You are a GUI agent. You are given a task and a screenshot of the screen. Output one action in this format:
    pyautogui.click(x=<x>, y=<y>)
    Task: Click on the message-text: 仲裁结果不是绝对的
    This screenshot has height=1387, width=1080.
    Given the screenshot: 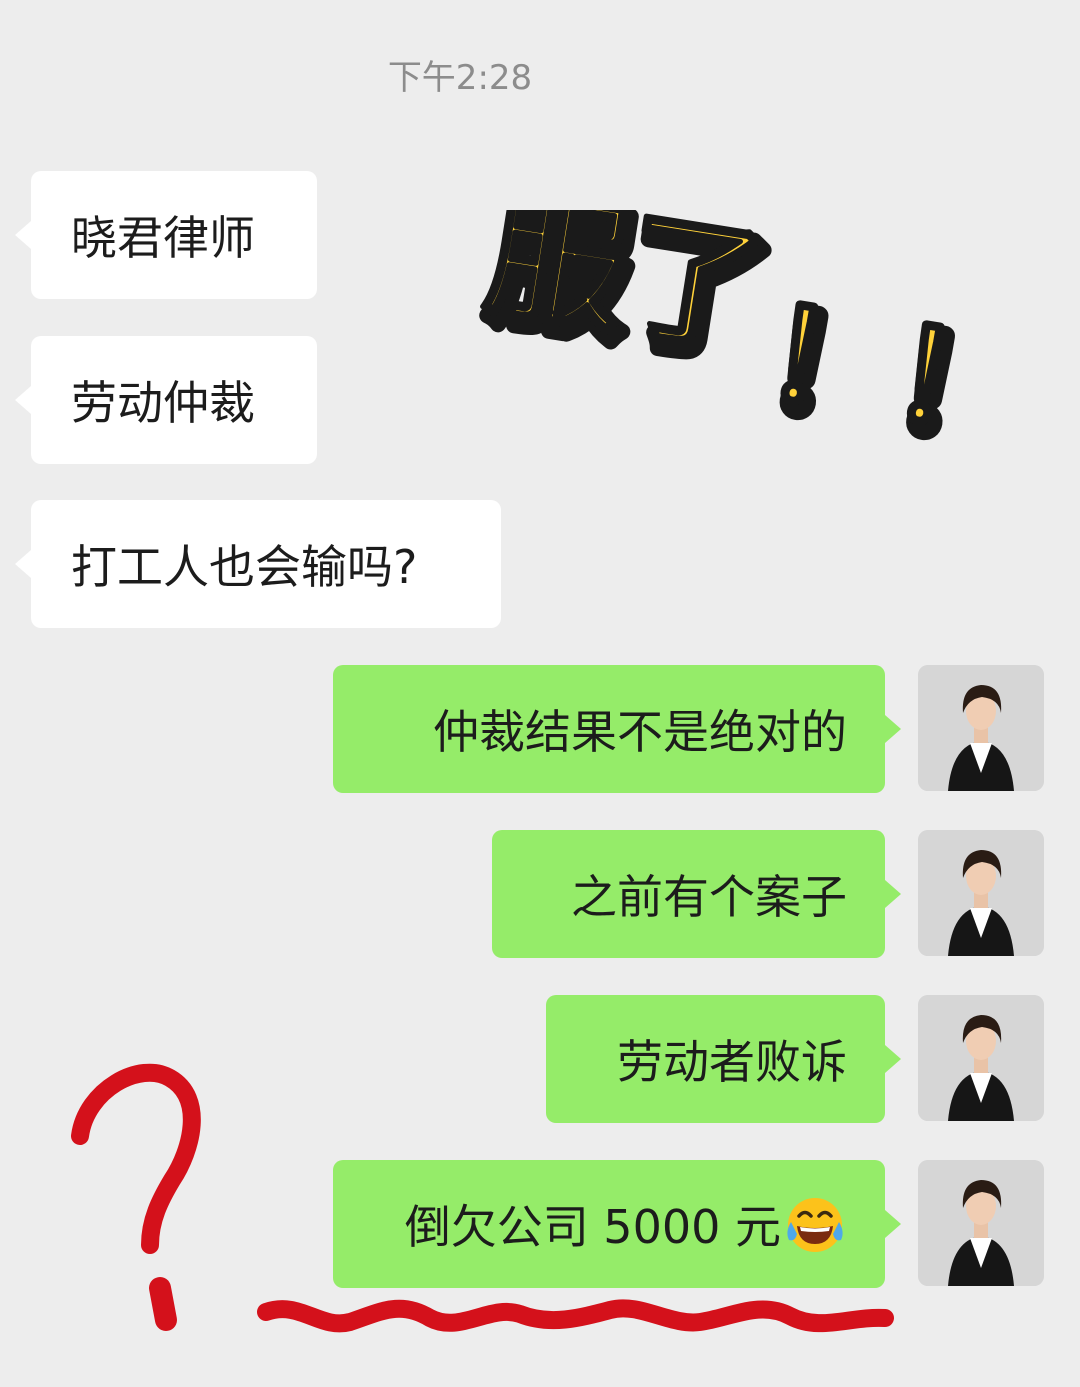 What is the action you would take?
    pyautogui.click(x=640, y=732)
    